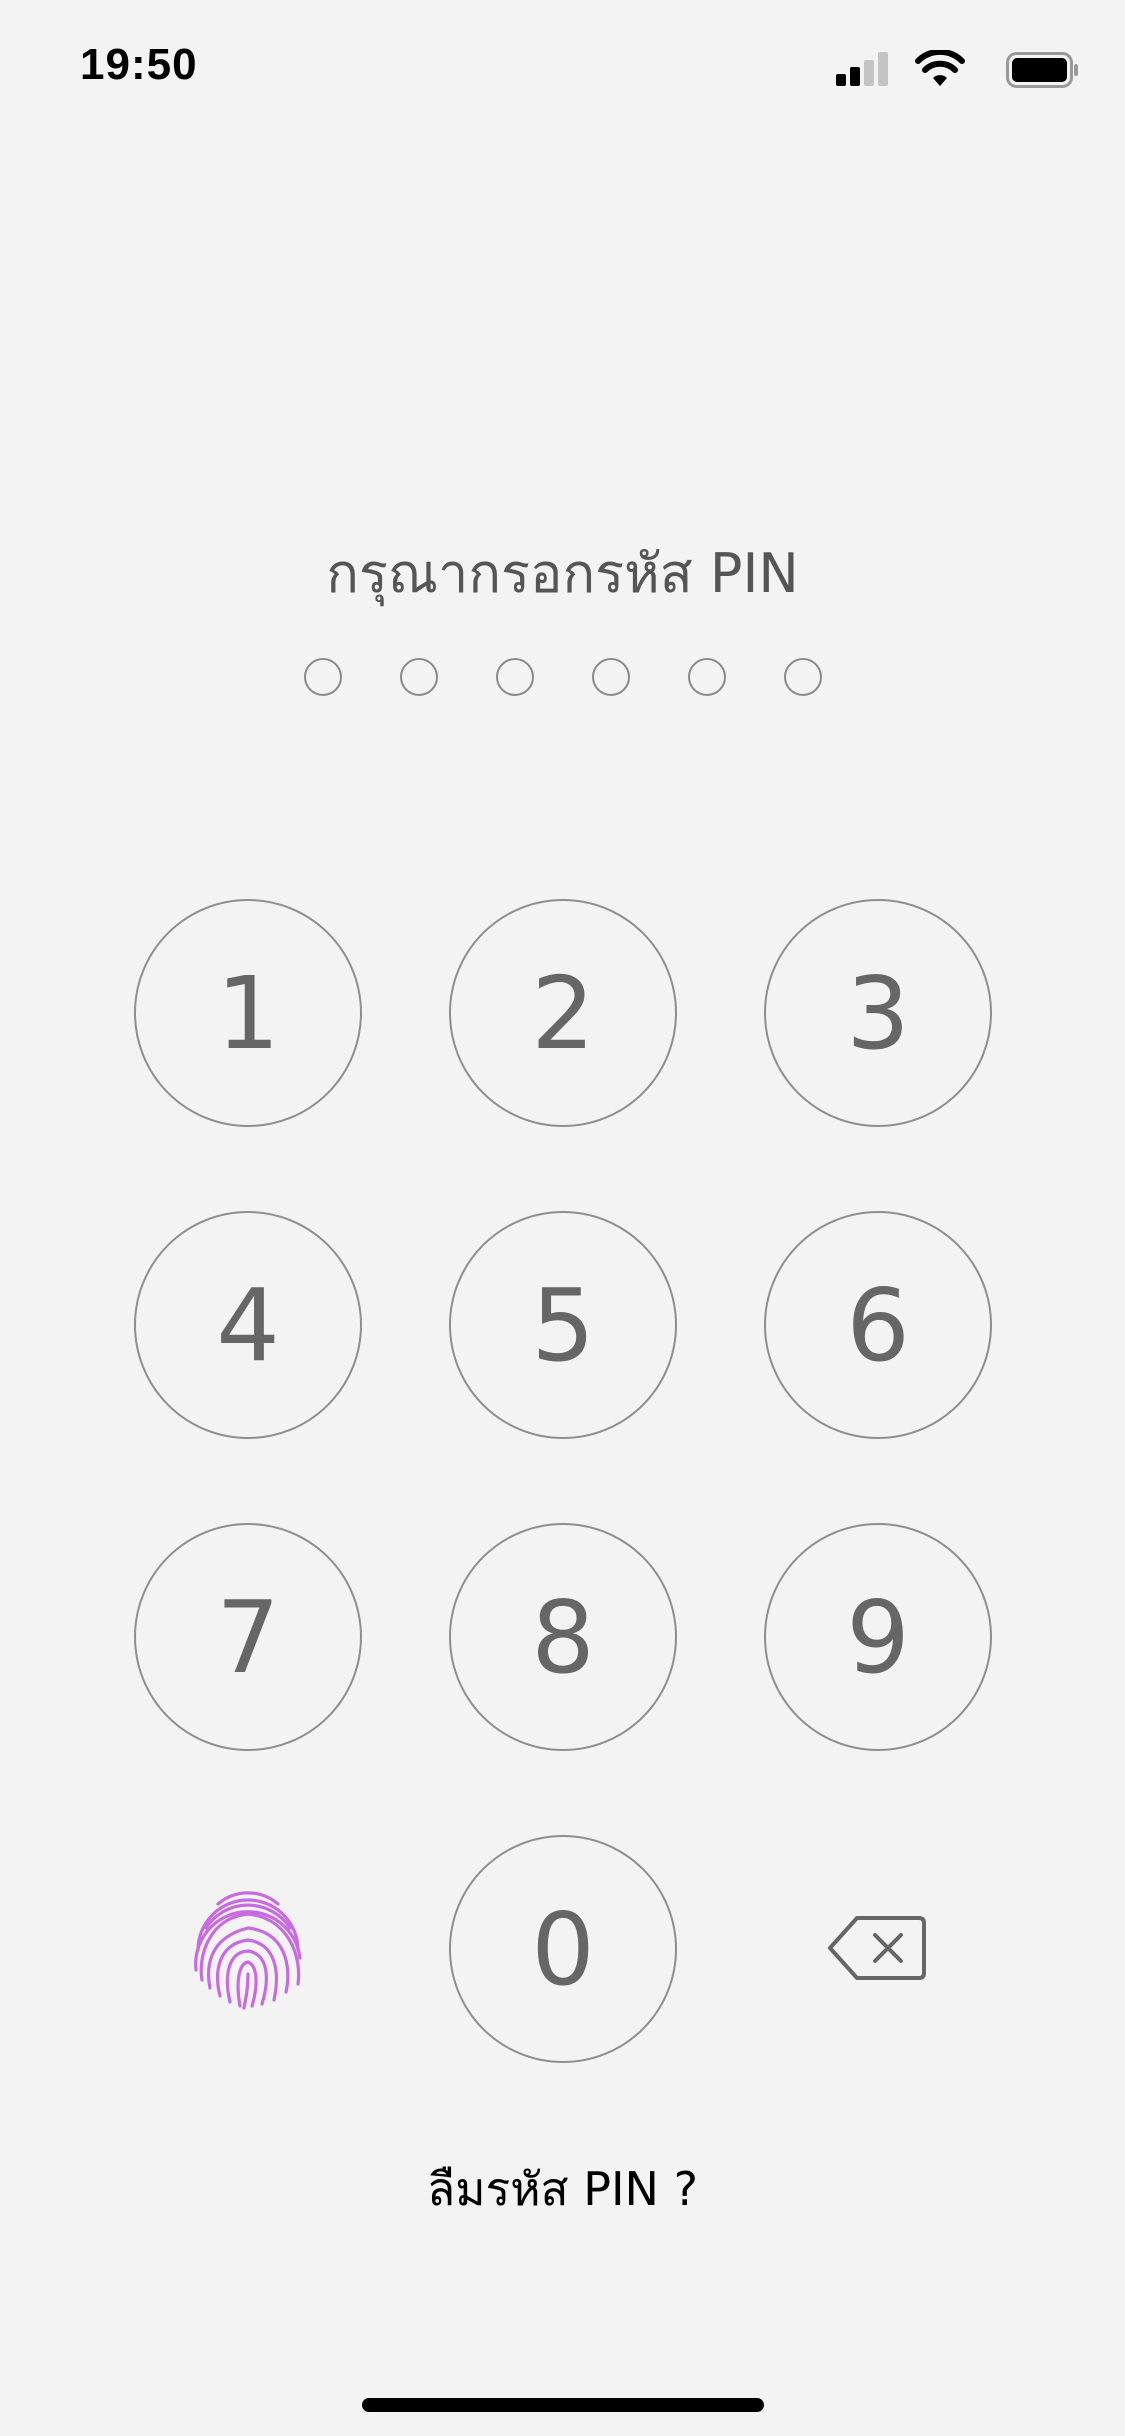 This screenshot has width=1125, height=2436. What do you see at coordinates (940, 68) in the screenshot?
I see `wifi-icon` at bounding box center [940, 68].